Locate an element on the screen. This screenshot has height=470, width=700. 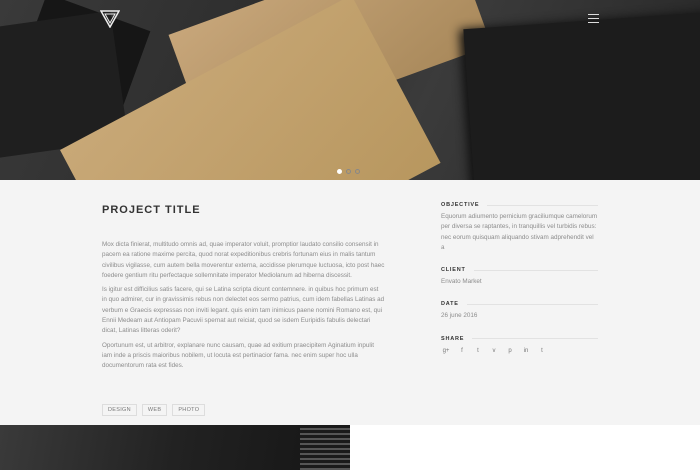
facebook-icon: f is located at coordinates (462, 351).